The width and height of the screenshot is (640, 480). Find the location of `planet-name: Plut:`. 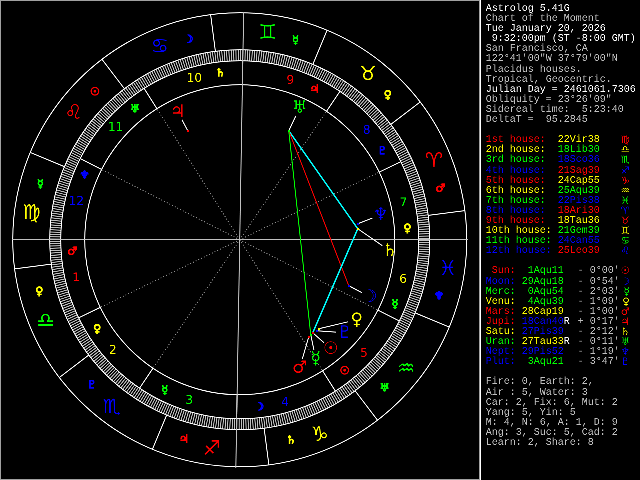

planet-name: Plut: is located at coordinates (501, 363).